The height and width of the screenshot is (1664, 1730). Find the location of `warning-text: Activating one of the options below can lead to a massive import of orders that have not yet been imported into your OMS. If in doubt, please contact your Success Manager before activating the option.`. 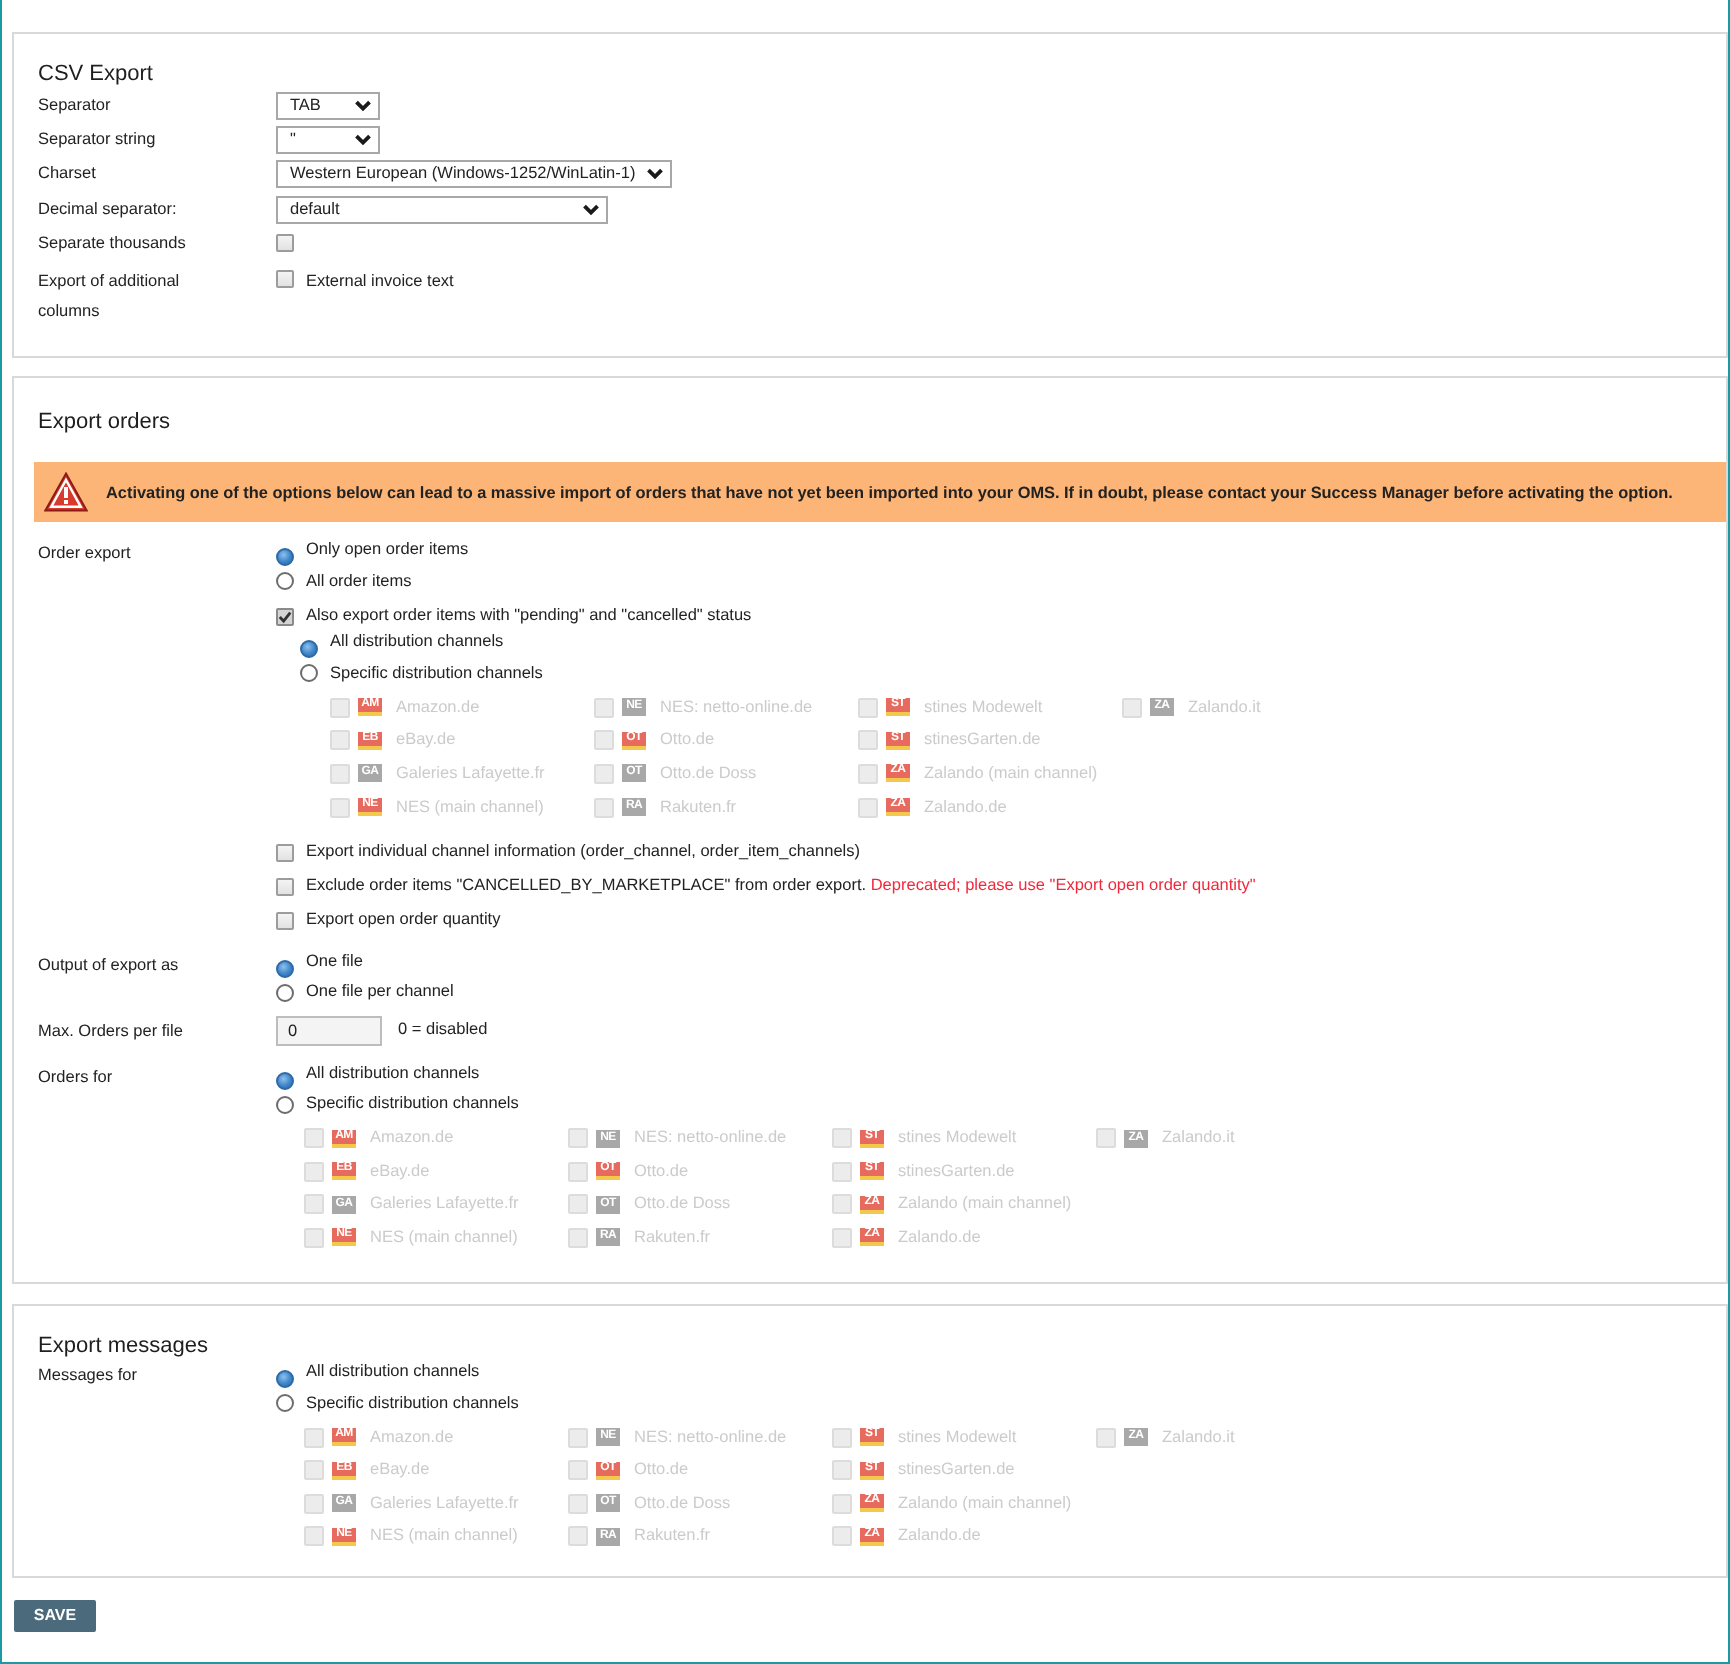

warning-text: Activating one of the options below can lead to a massive import of orders that have not yet been imported into your OMS. If in doubt, please contact your Success Manager before activating the option. is located at coordinates (889, 492).